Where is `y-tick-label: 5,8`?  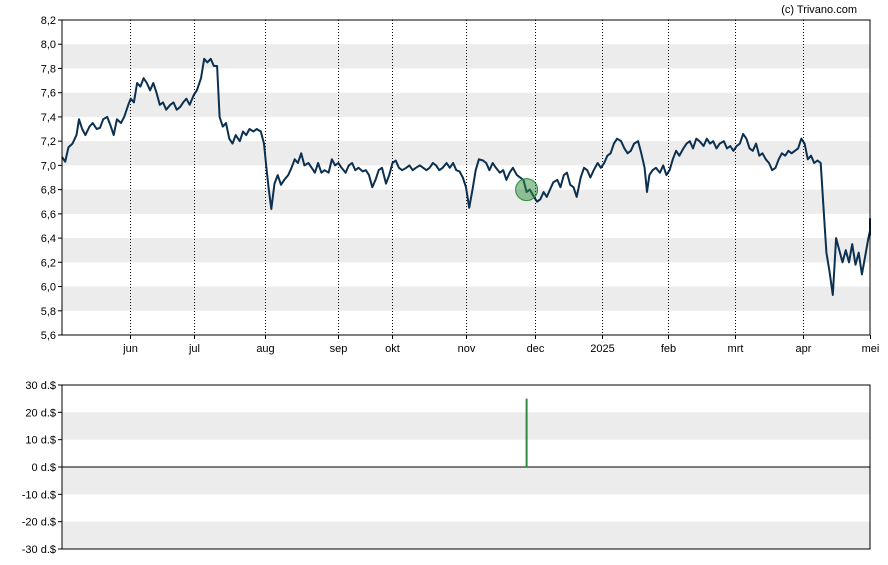 y-tick-label: 5,8 is located at coordinates (48, 312).